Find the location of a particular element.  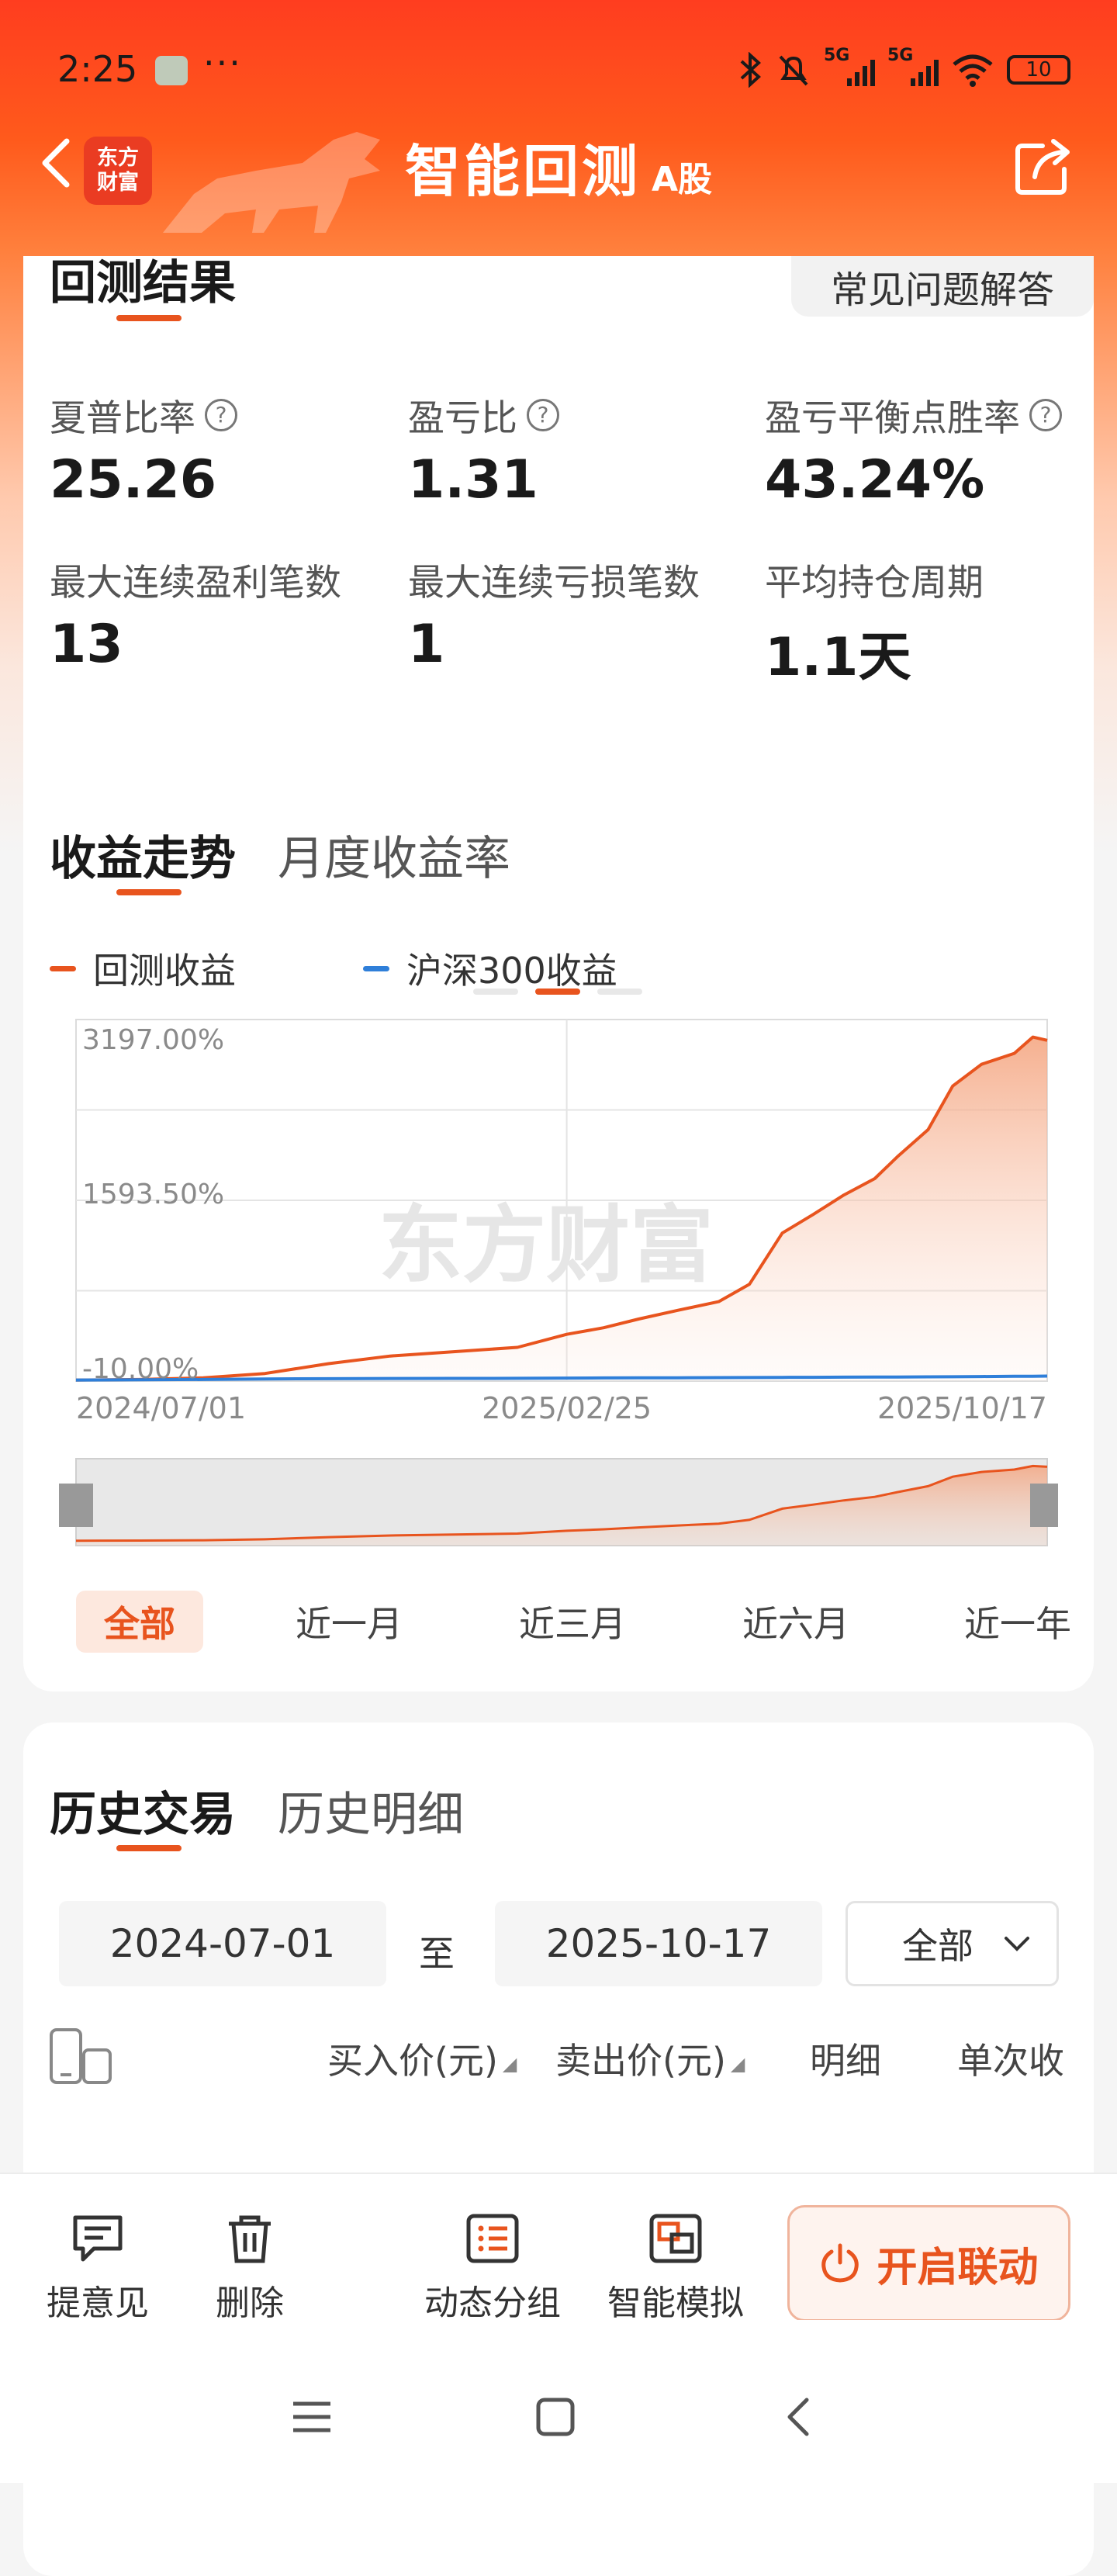

range-6m: 近六月 is located at coordinates (796, 1622).